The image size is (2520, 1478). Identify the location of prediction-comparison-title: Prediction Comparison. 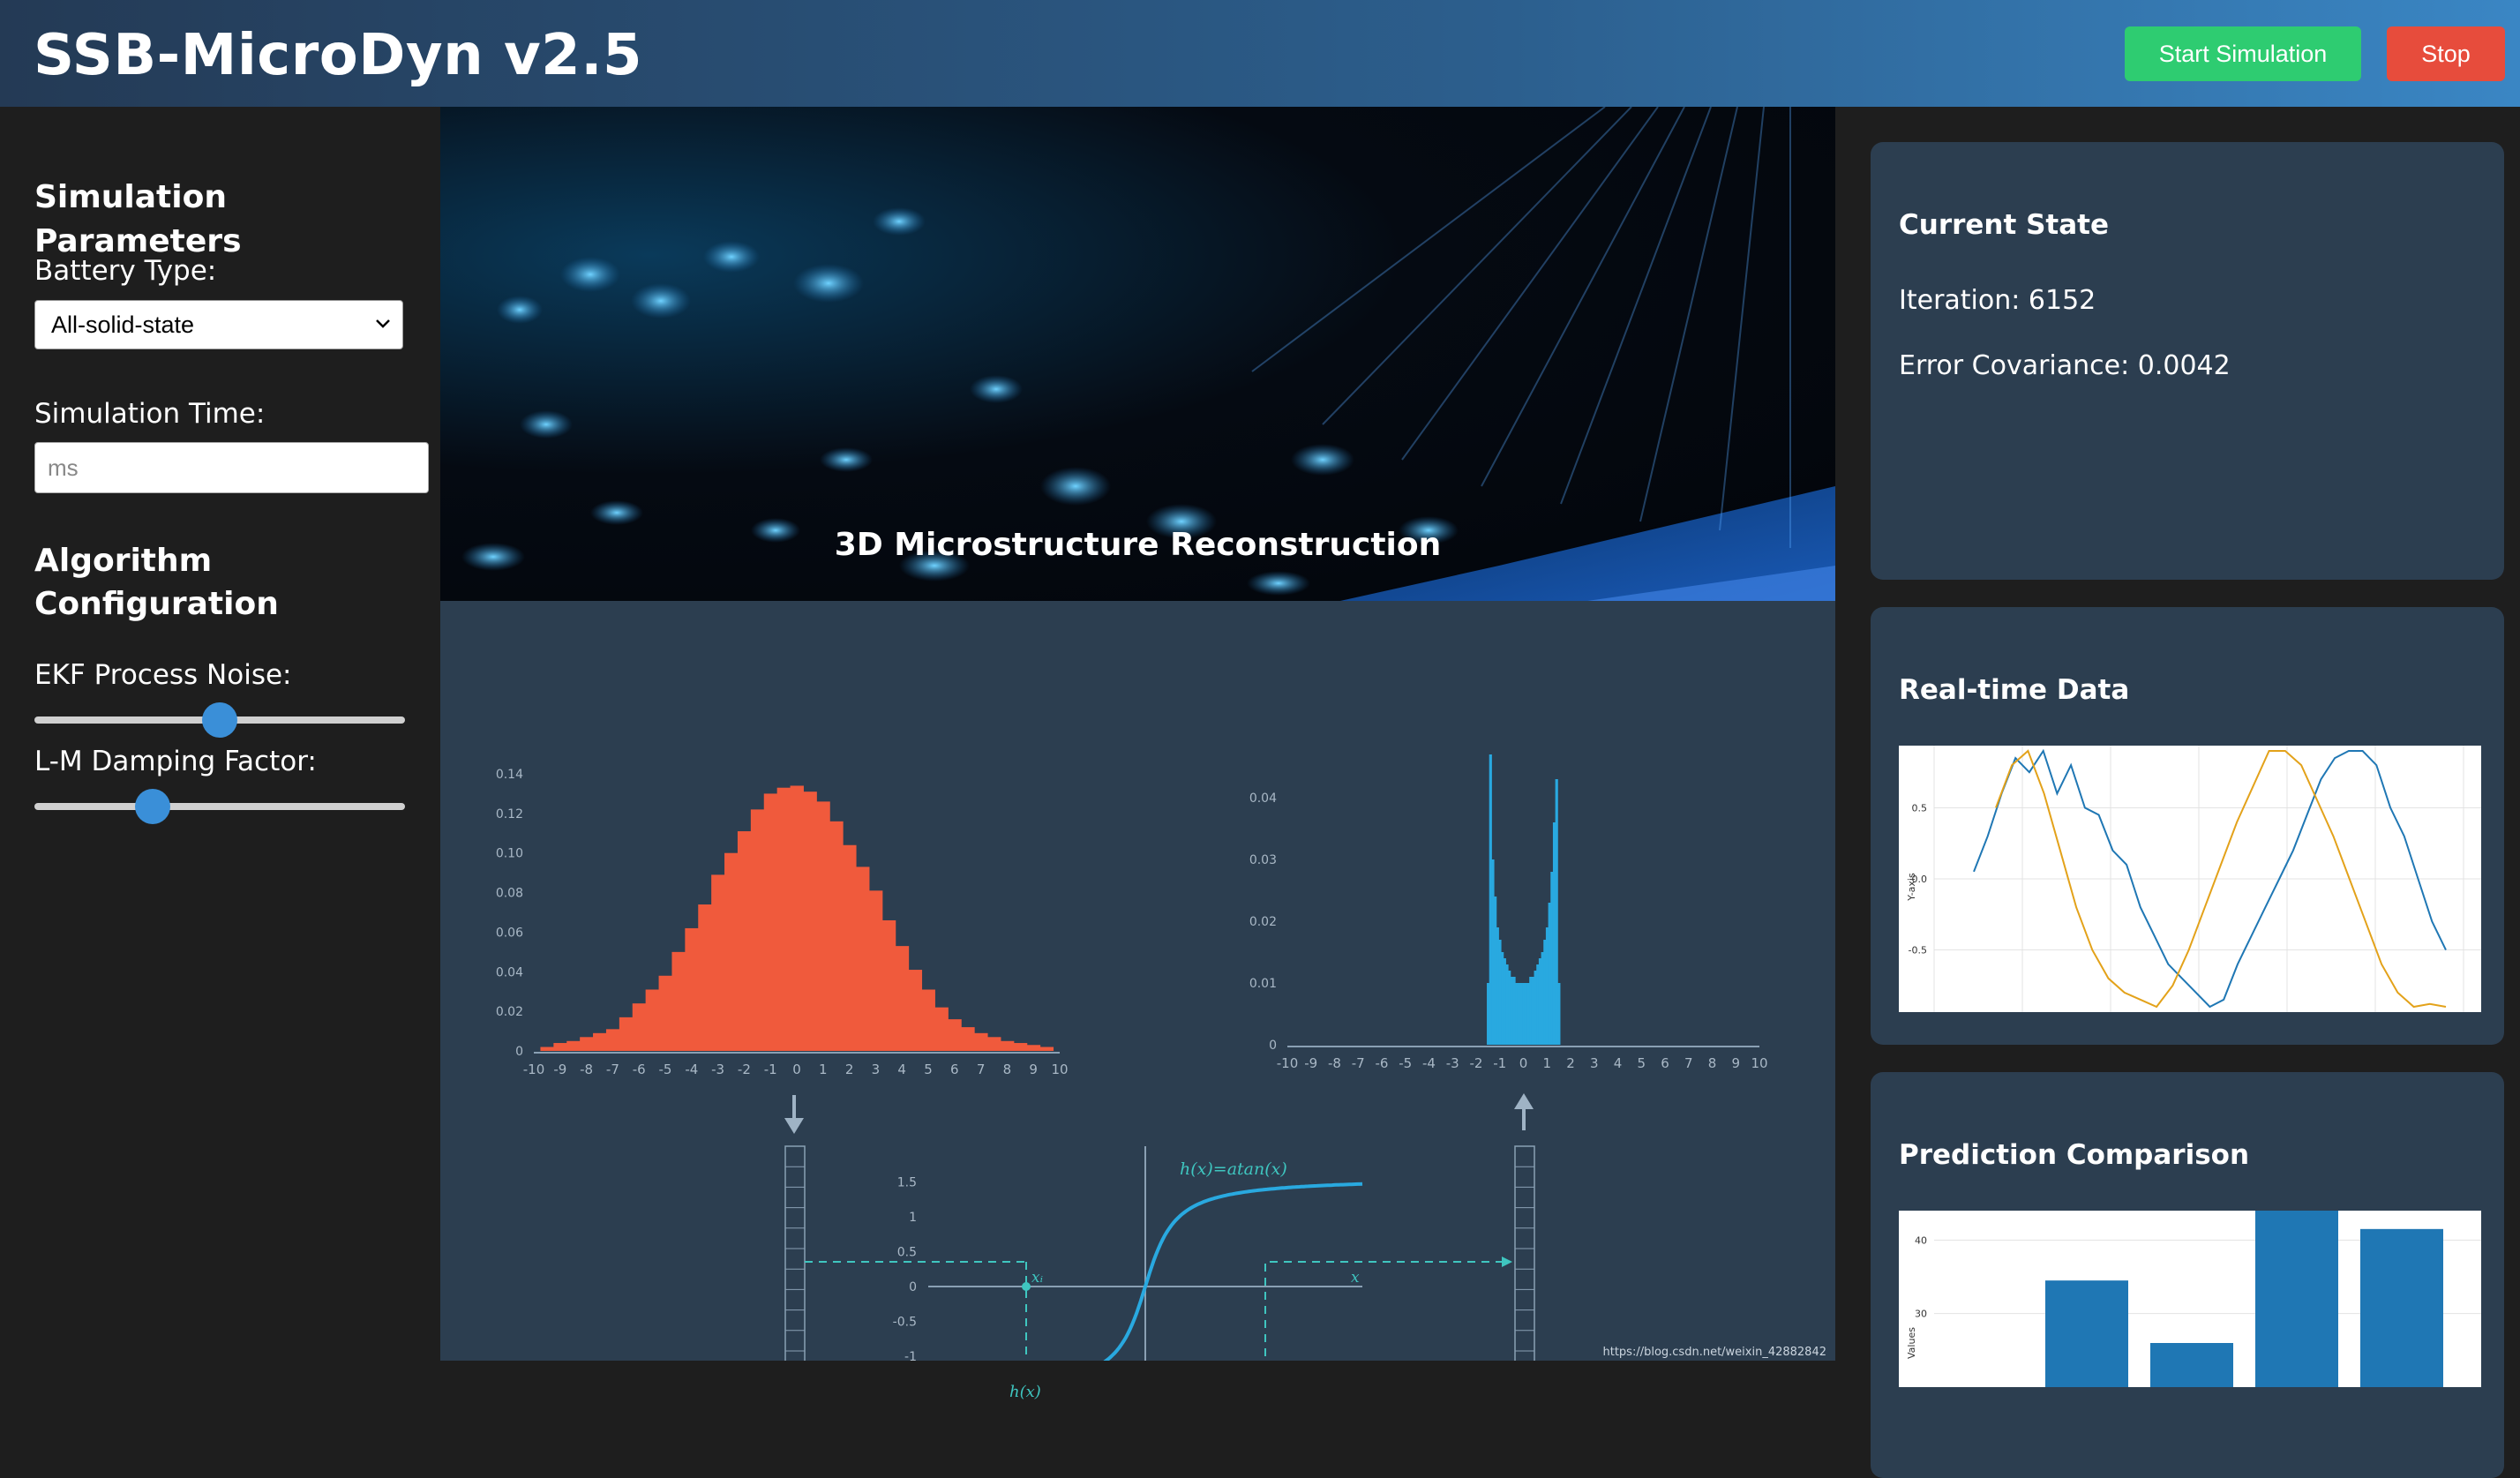
(2074, 1155).